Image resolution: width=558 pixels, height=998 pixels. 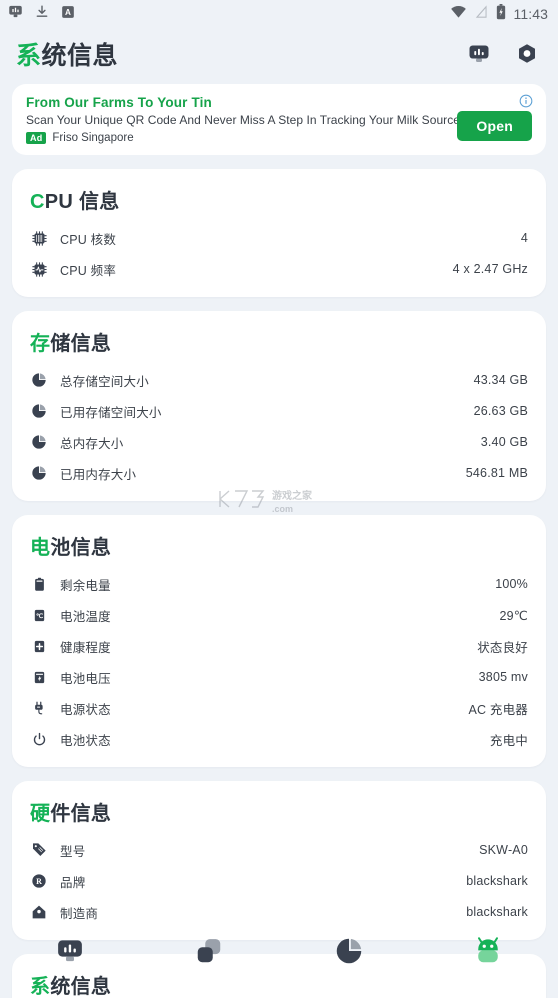 I want to click on nav-item-monitor, so click(x=70, y=953).